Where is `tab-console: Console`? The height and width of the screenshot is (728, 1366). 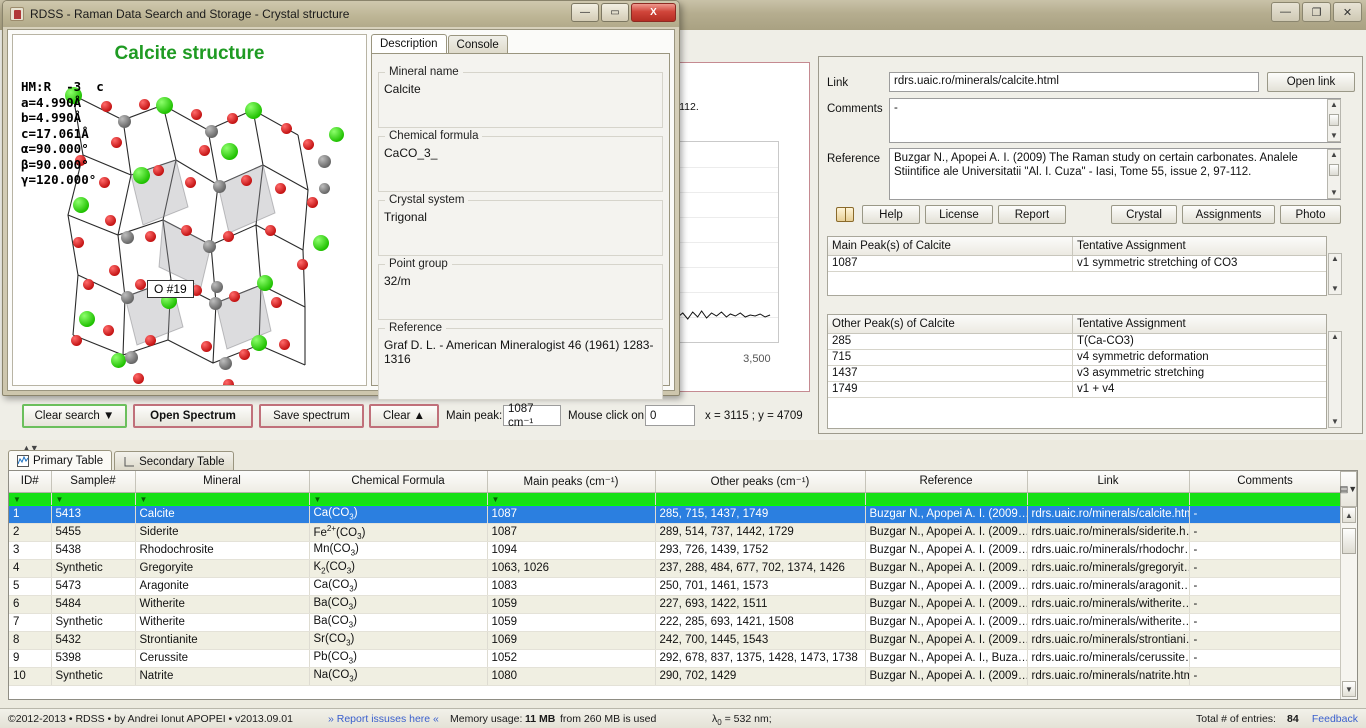 tab-console: Console is located at coordinates (477, 44).